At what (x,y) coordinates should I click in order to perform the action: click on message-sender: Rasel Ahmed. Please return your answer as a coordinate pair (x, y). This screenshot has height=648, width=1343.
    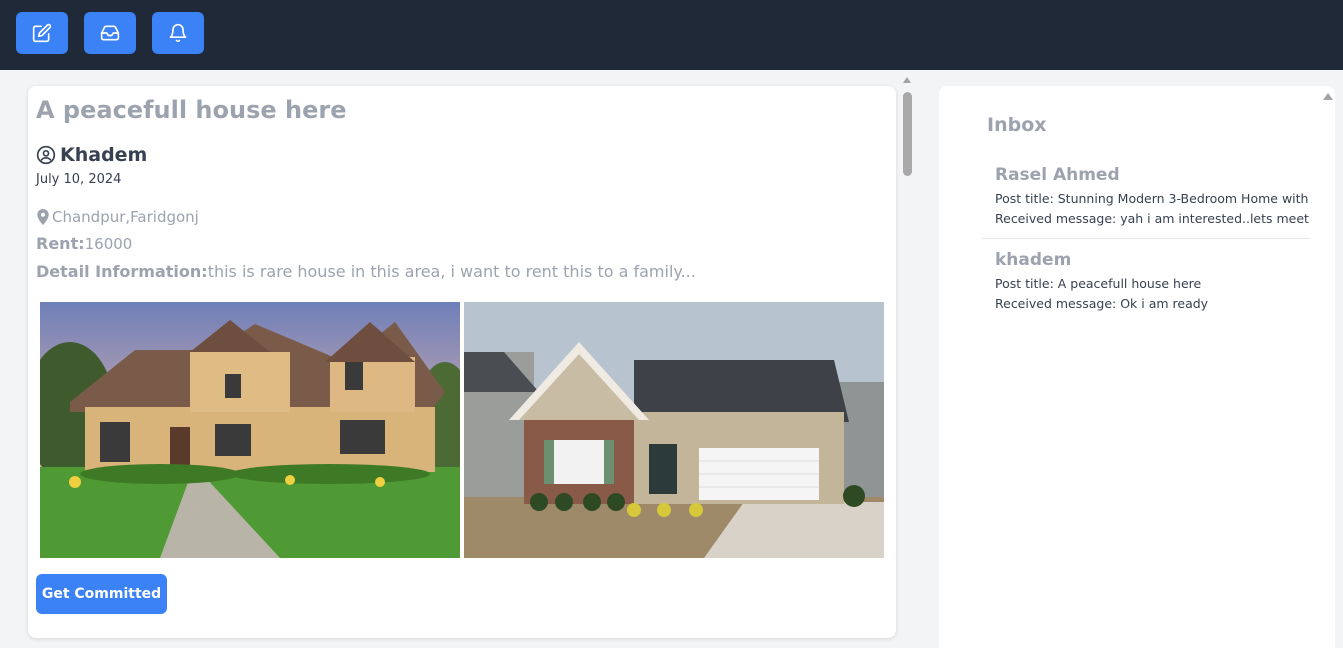
    Looking at the image, I should click on (1057, 175).